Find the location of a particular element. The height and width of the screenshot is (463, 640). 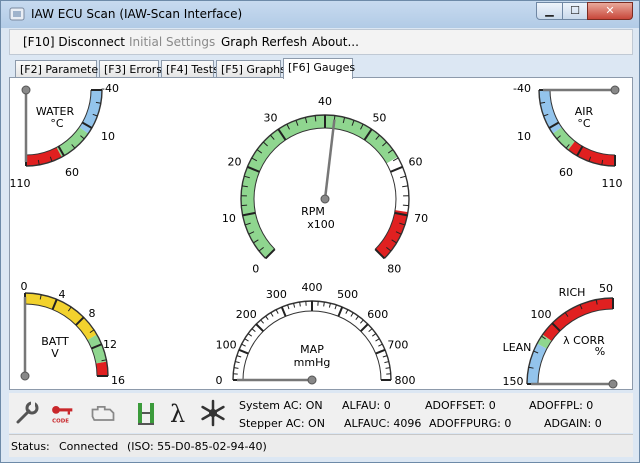

water-label2: °C is located at coordinates (57, 123).